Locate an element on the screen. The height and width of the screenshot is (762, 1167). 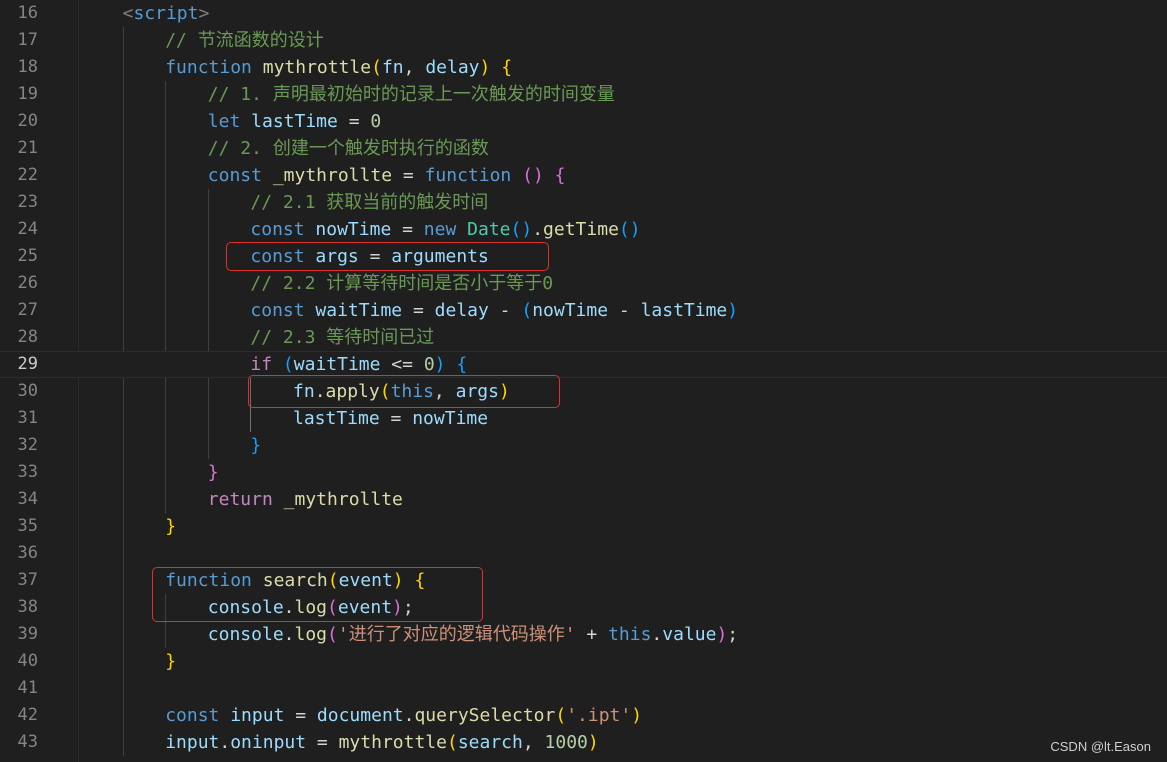
code-line: 36 is located at coordinates (583, 553).